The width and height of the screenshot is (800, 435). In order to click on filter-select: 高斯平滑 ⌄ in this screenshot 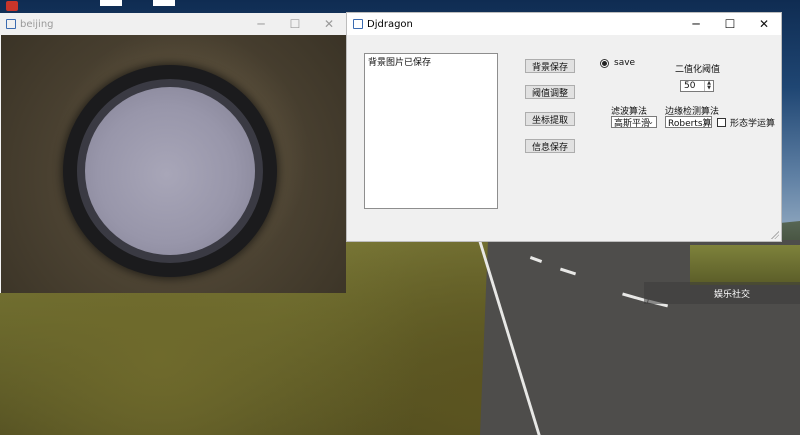, I will do `click(634, 122)`.